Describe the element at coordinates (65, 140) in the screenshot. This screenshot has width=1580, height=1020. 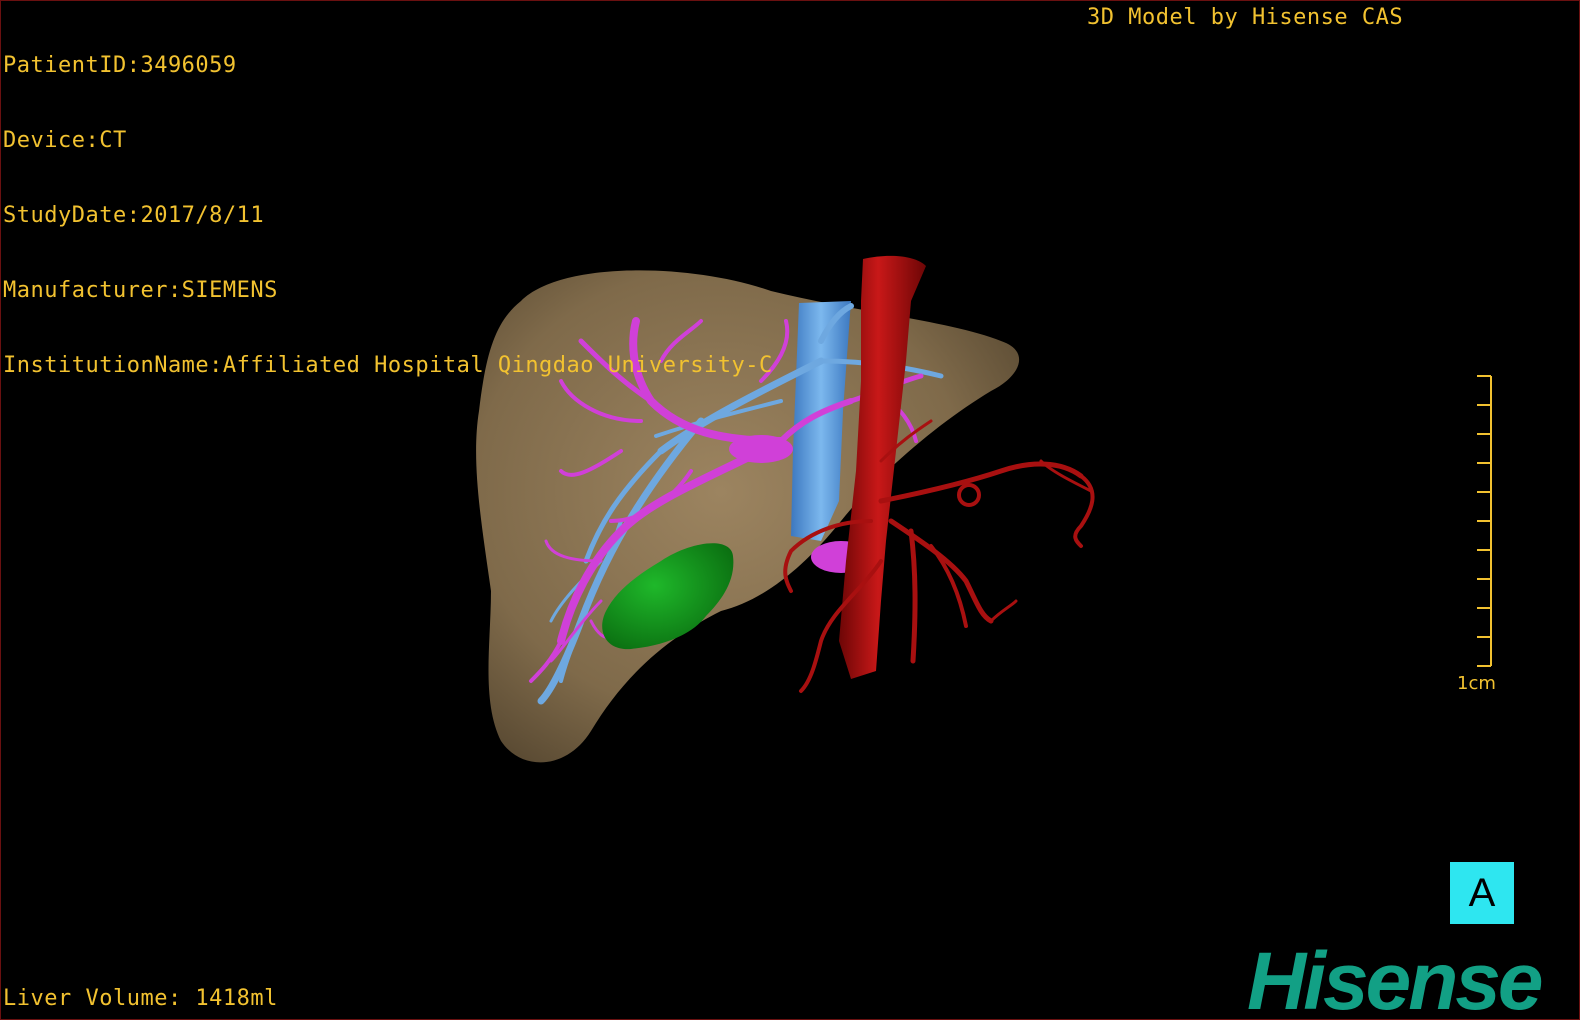
I see `device-label: Device:CT` at that location.